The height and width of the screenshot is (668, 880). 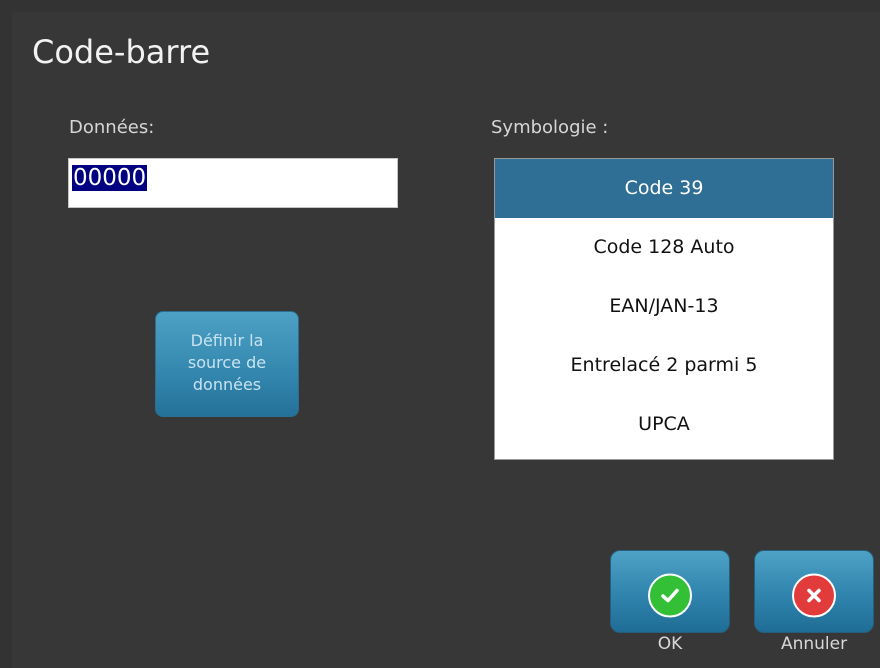 I want to click on data-label: Données:, so click(x=112, y=127).